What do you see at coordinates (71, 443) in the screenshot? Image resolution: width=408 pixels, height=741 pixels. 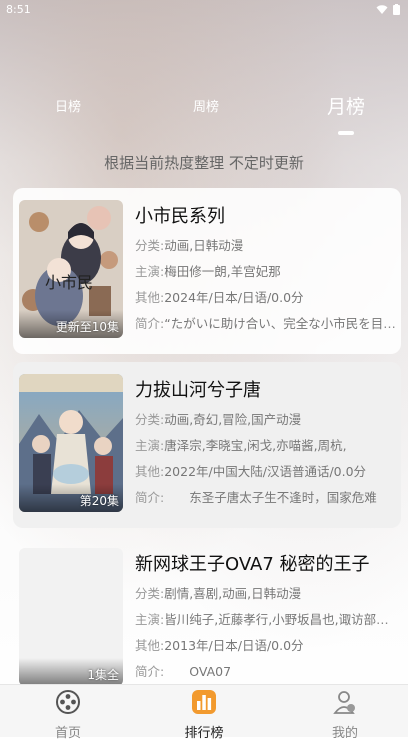 I see `poster-image: 第20集` at bounding box center [71, 443].